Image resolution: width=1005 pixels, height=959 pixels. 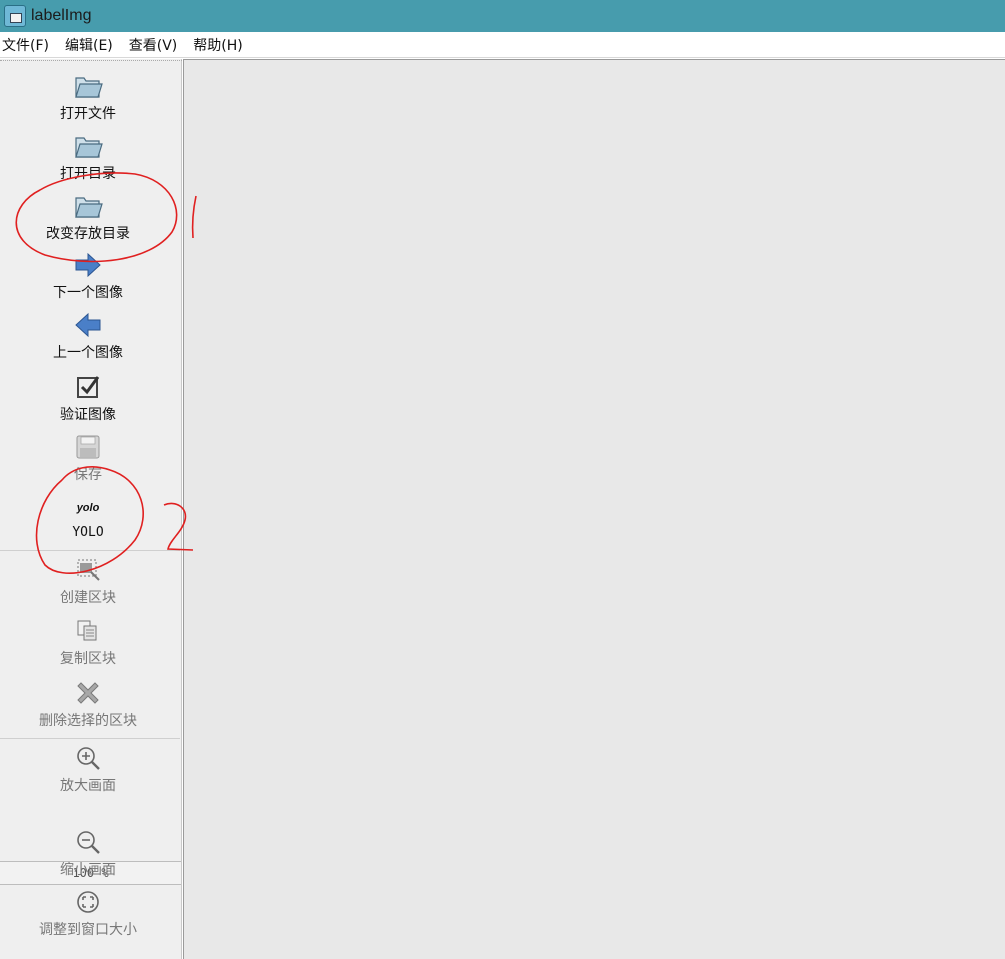 I want to click on prev-image-label: 上一个图像, so click(x=88, y=353).